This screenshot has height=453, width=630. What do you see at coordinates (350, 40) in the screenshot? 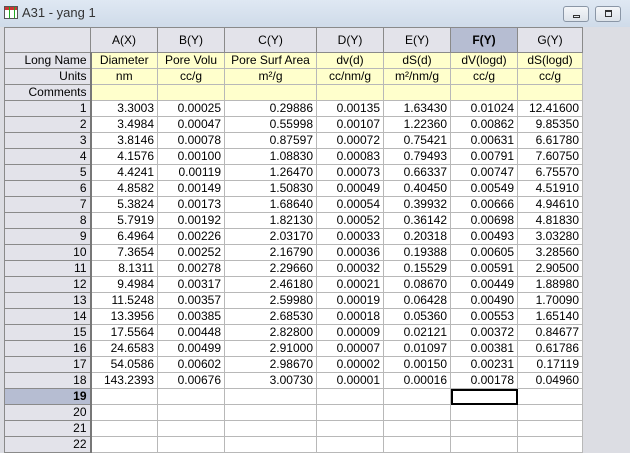
I see `column-header: D(Y)` at bounding box center [350, 40].